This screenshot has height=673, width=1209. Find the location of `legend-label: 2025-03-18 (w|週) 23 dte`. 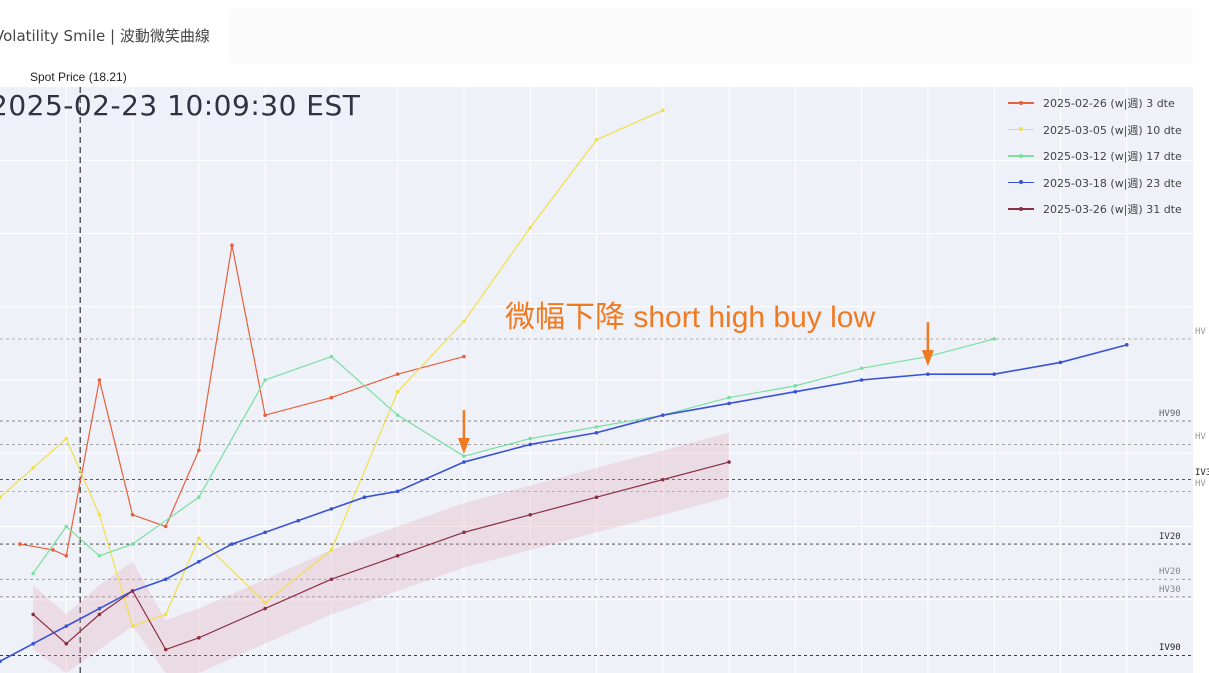

legend-label: 2025-03-18 (w|週) 23 dte is located at coordinates (1112, 183).